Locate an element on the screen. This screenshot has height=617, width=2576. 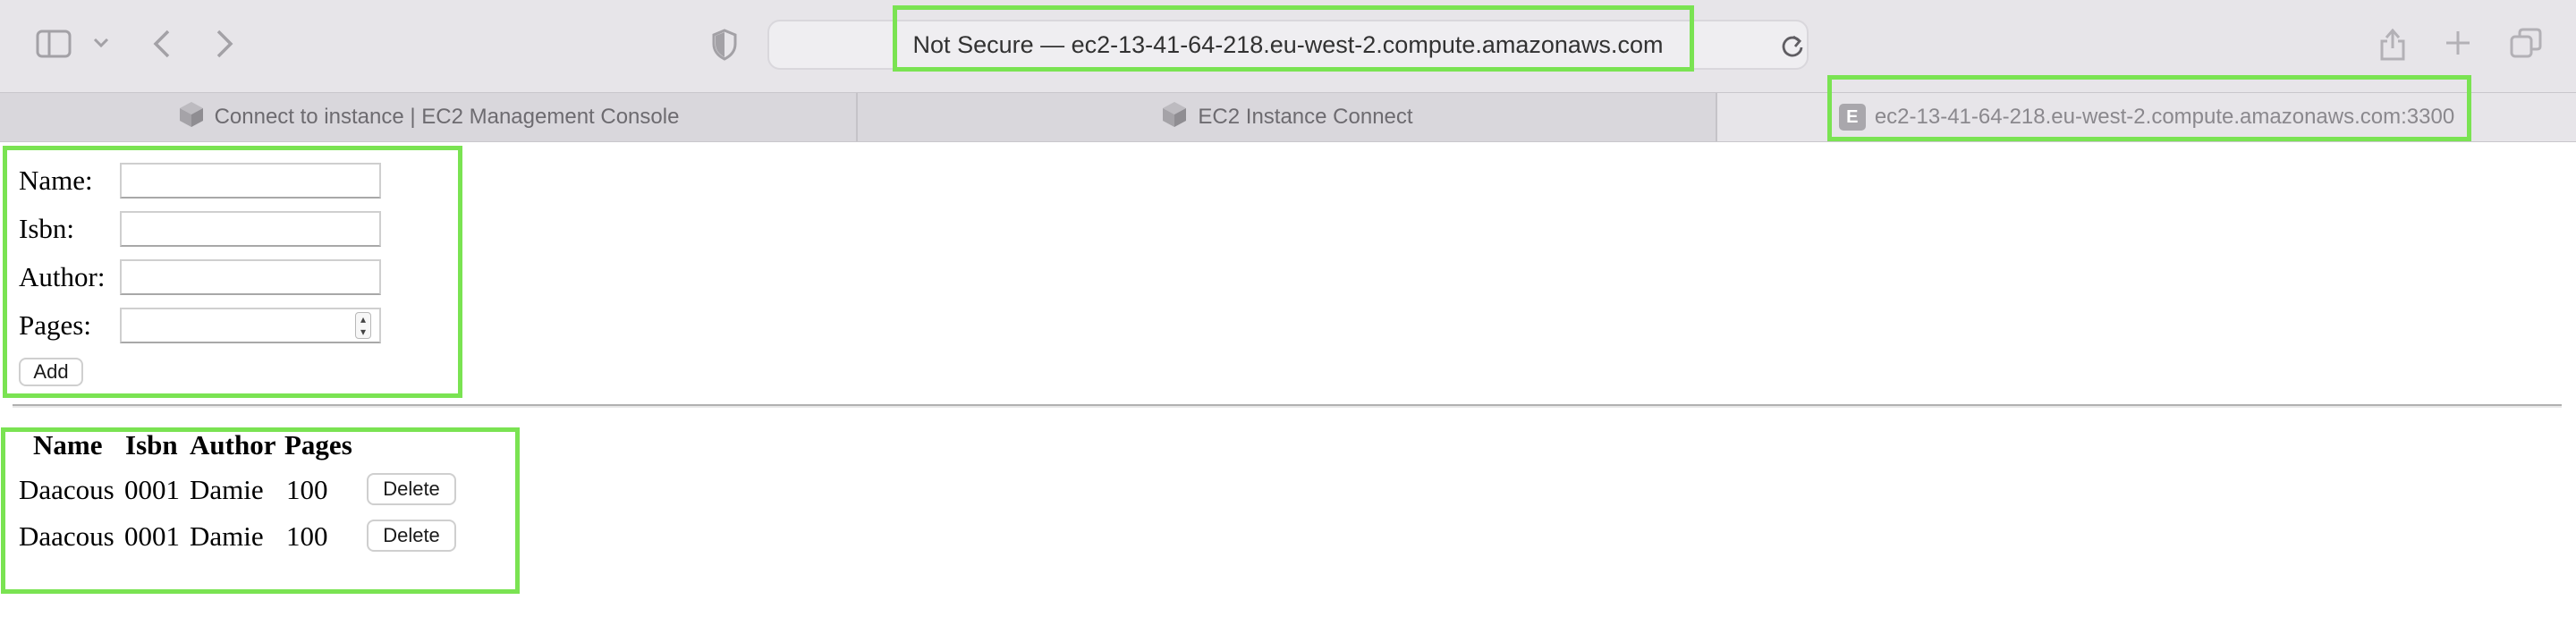
reload-icon is located at coordinates (1792, 45).